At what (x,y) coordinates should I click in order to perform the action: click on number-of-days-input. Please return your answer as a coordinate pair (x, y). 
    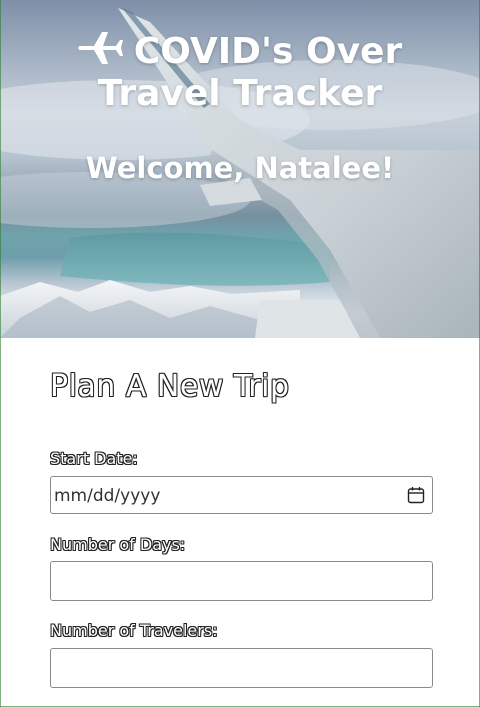
    Looking at the image, I should click on (241, 581).